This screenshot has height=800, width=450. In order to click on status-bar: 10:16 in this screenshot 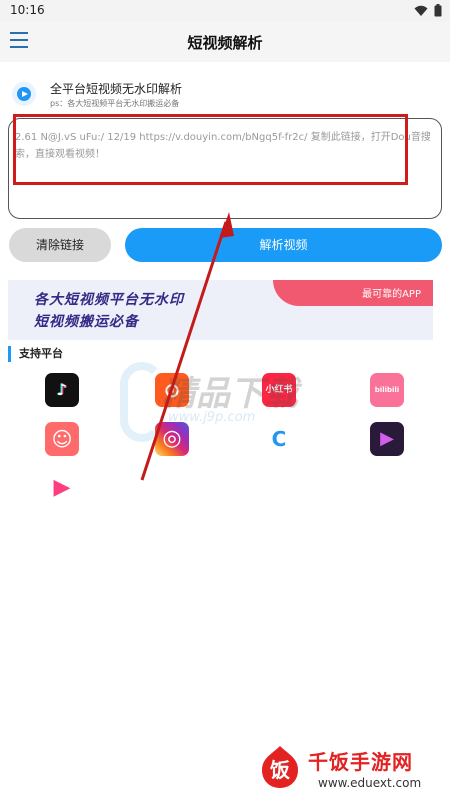, I will do `click(225, 11)`.